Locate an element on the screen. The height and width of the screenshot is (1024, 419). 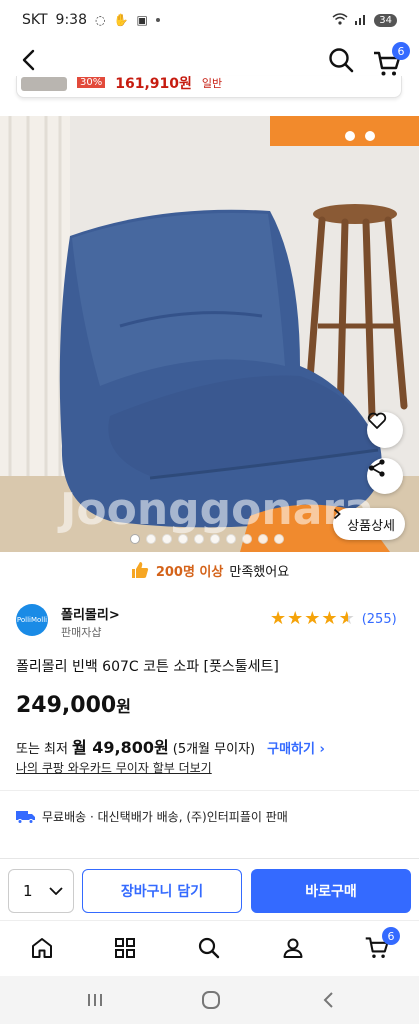
quantity-select: 1 is located at coordinates (41, 891).